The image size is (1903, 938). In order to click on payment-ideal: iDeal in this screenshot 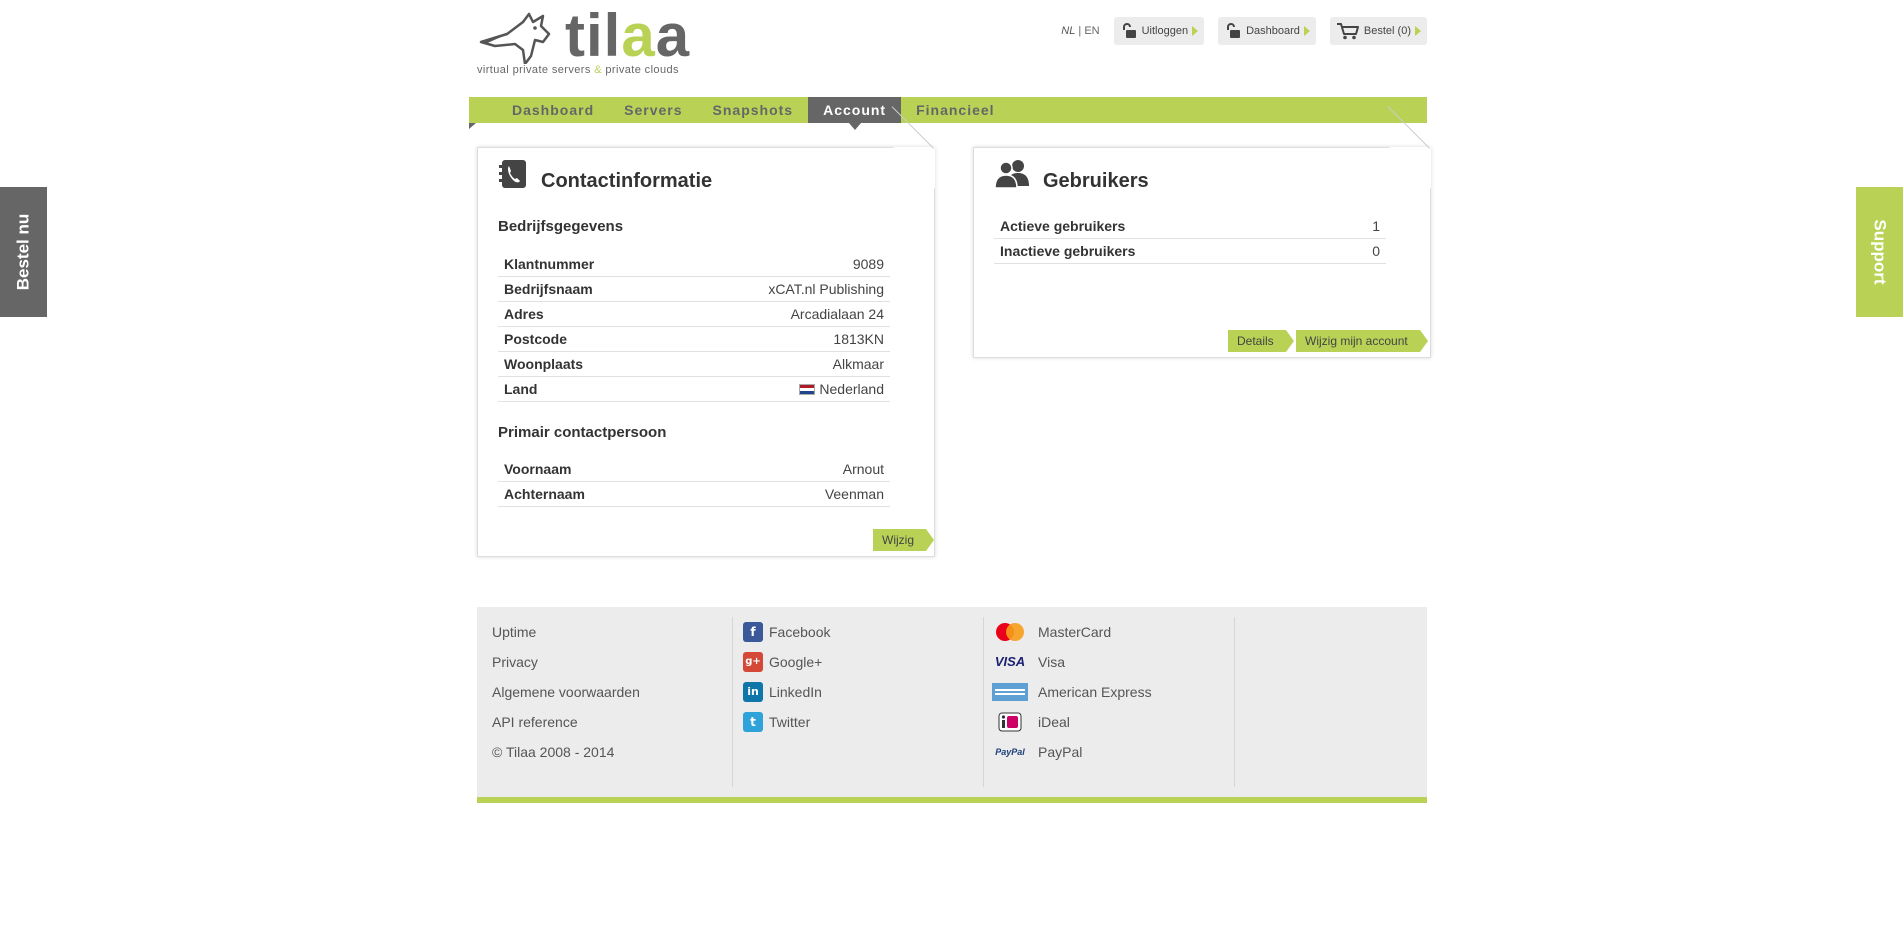, I will do `click(1113, 722)`.